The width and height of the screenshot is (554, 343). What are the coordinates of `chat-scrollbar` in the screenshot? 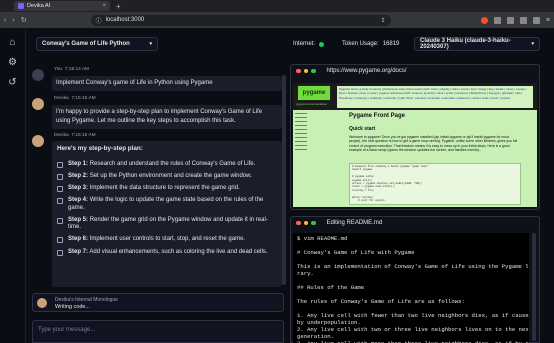 It's located at (284, 180).